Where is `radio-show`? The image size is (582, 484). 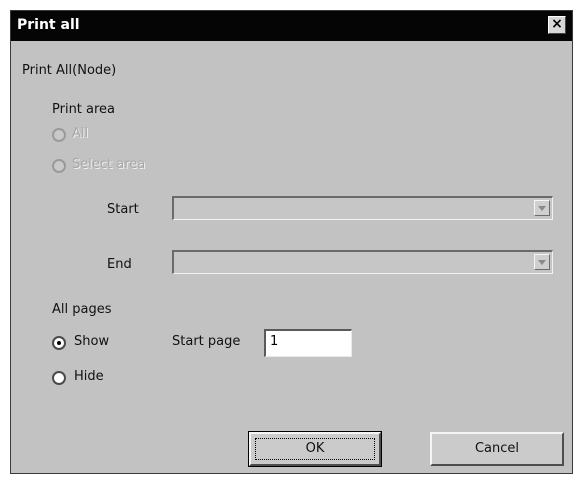
radio-show is located at coordinates (59, 343).